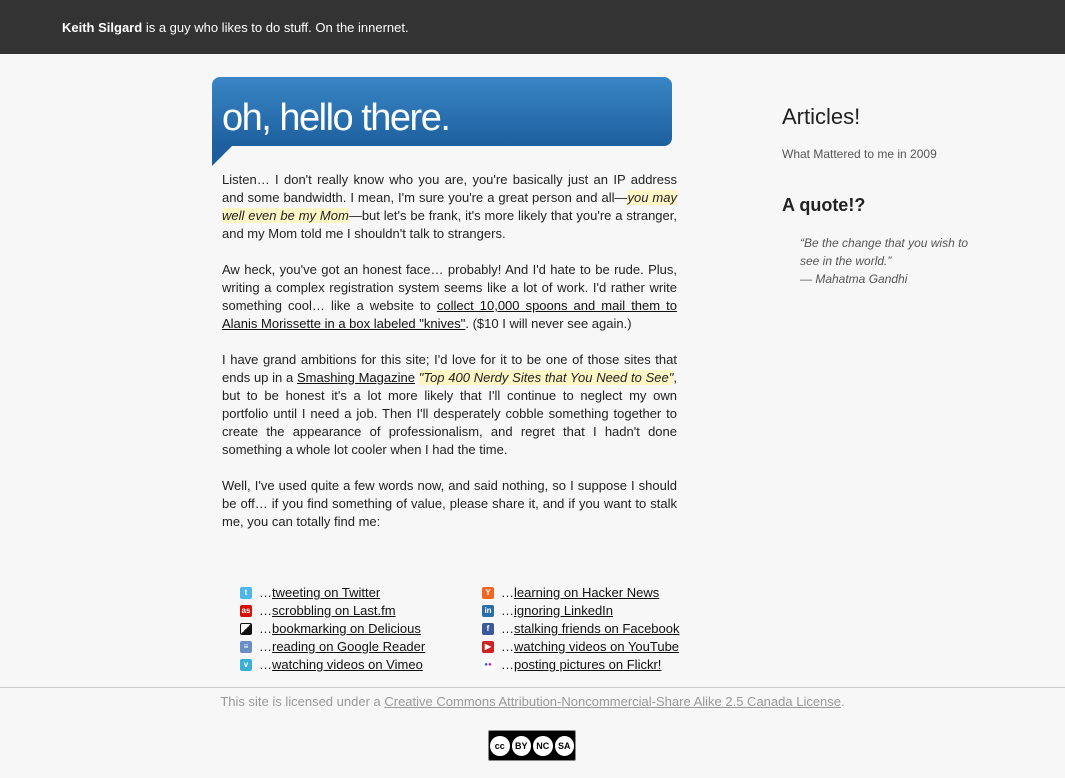 This screenshot has height=778, width=1065. What do you see at coordinates (882, 154) in the screenshot?
I see `article-link: What Mattered to me in 2009` at bounding box center [882, 154].